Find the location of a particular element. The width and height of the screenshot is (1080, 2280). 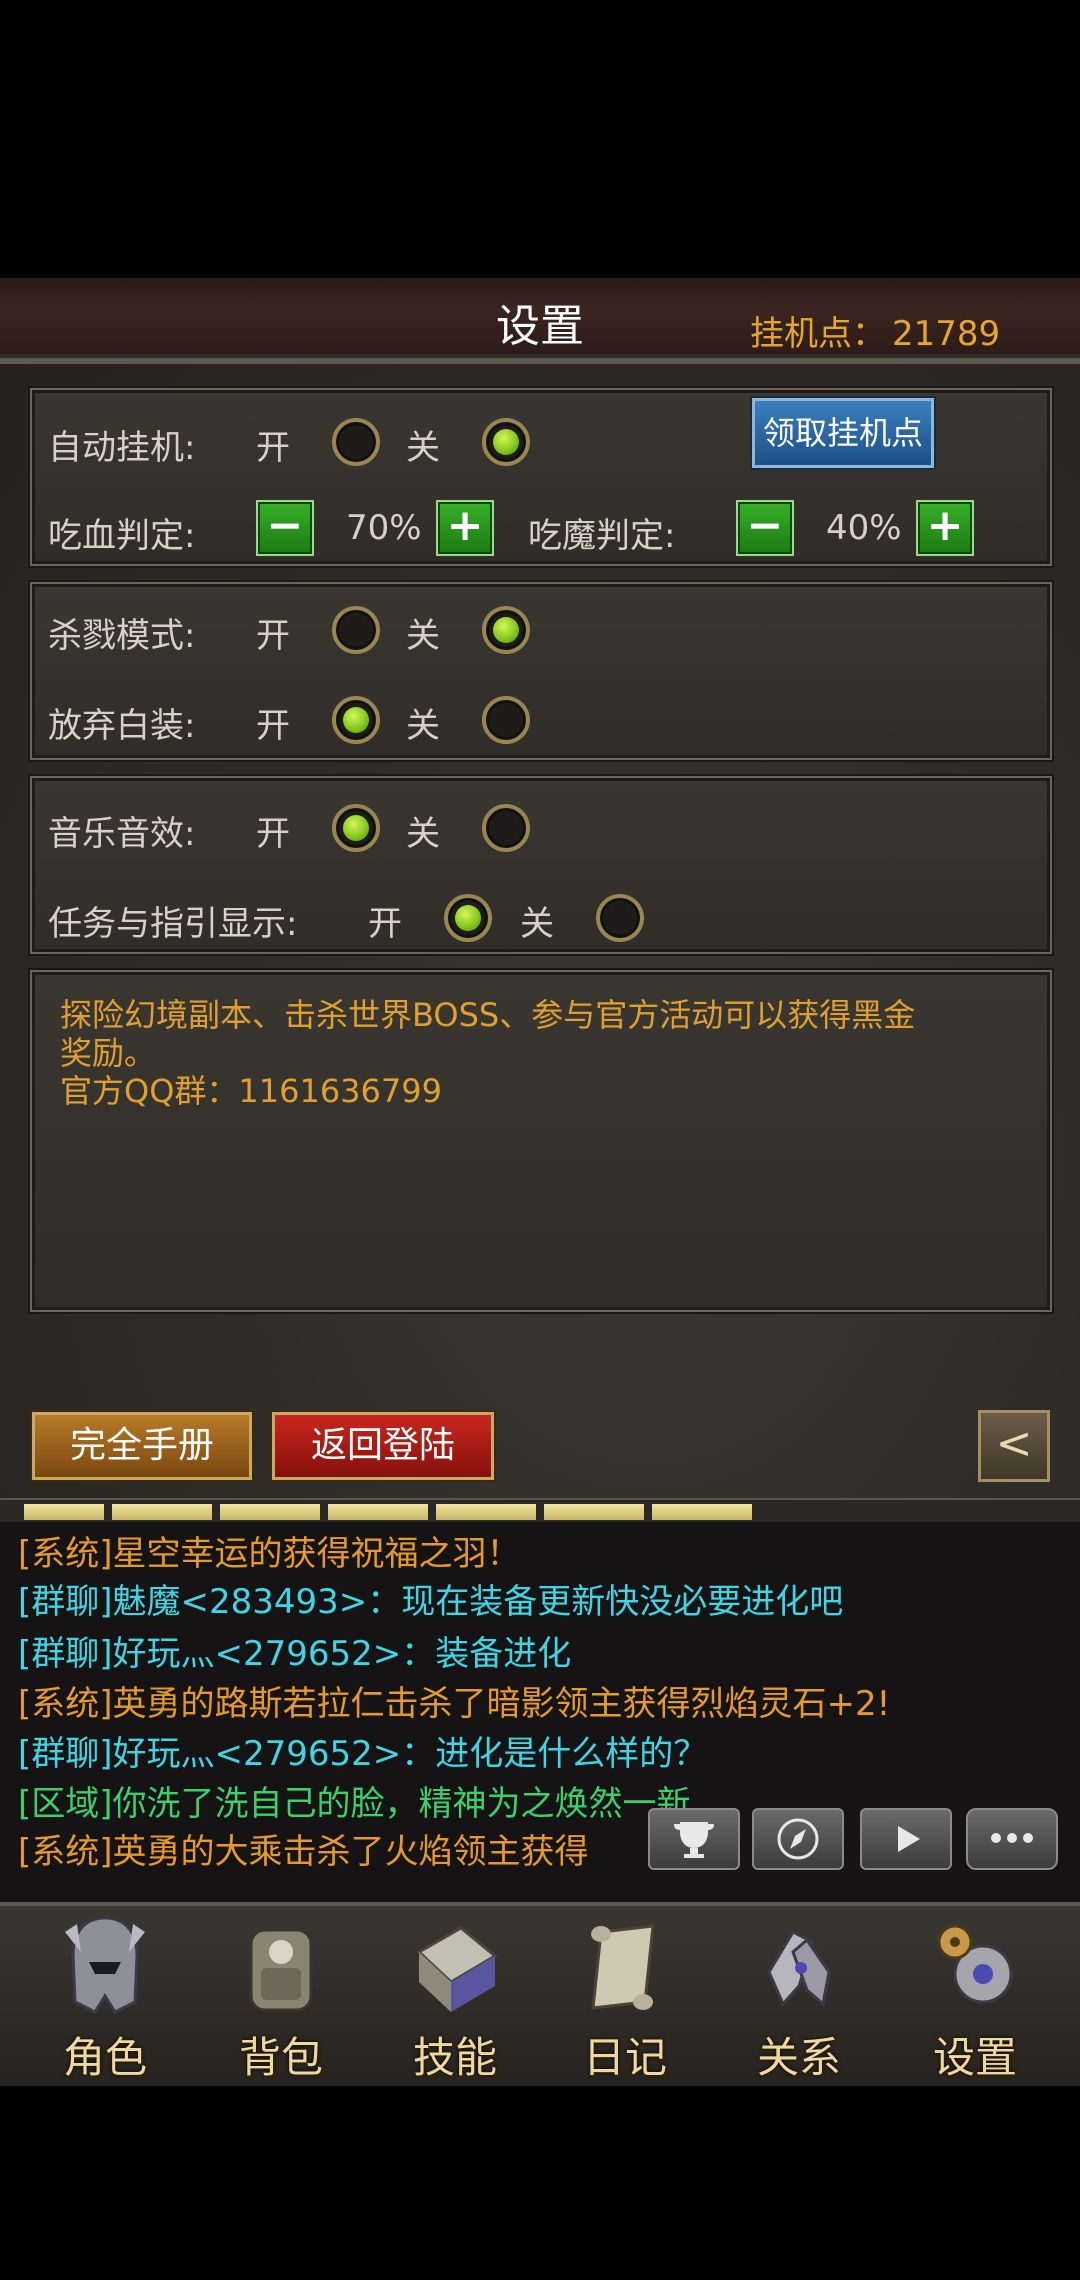

chat-line: [系统]英勇的路斯若拉仁击杀了暗影领主获得烈焰灵石+2! is located at coordinates (454, 1704).